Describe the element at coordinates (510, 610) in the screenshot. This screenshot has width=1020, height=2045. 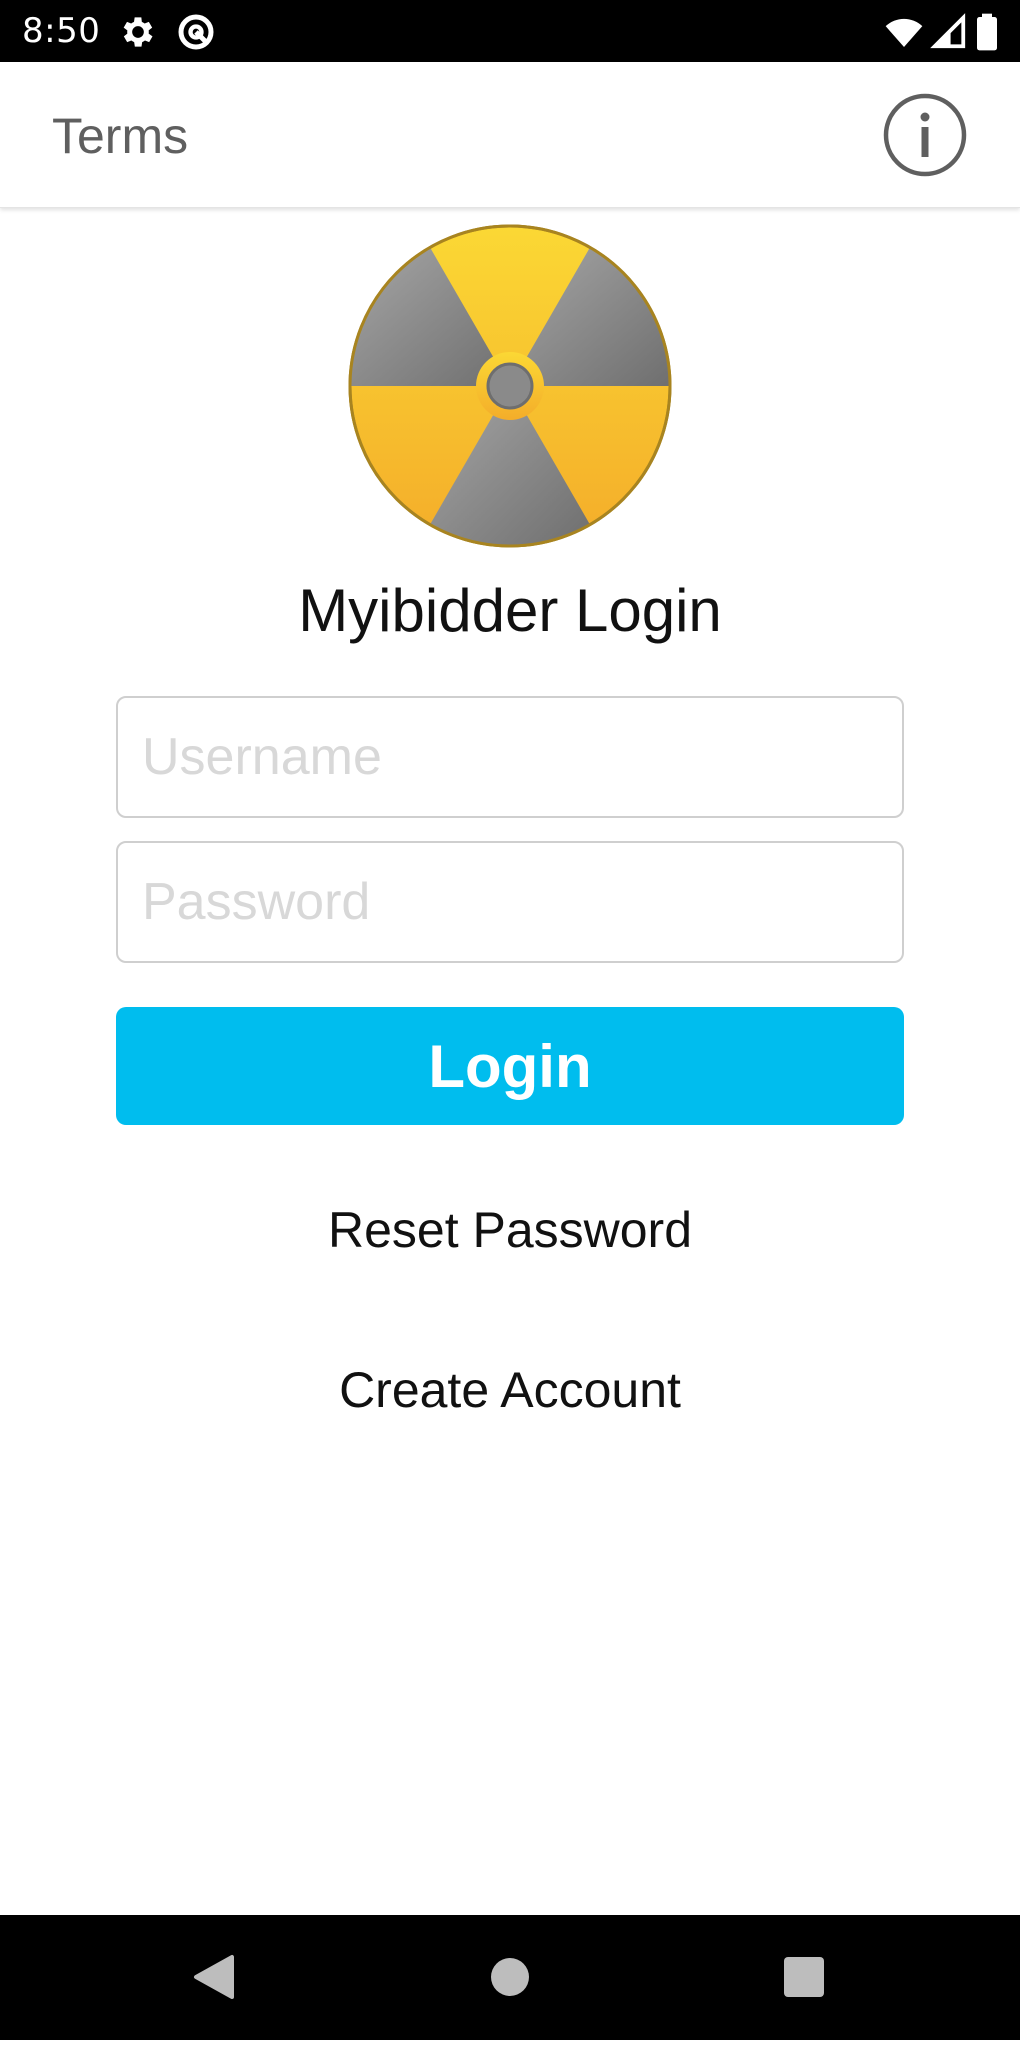
I see `page-title: Myibidder Login` at that location.